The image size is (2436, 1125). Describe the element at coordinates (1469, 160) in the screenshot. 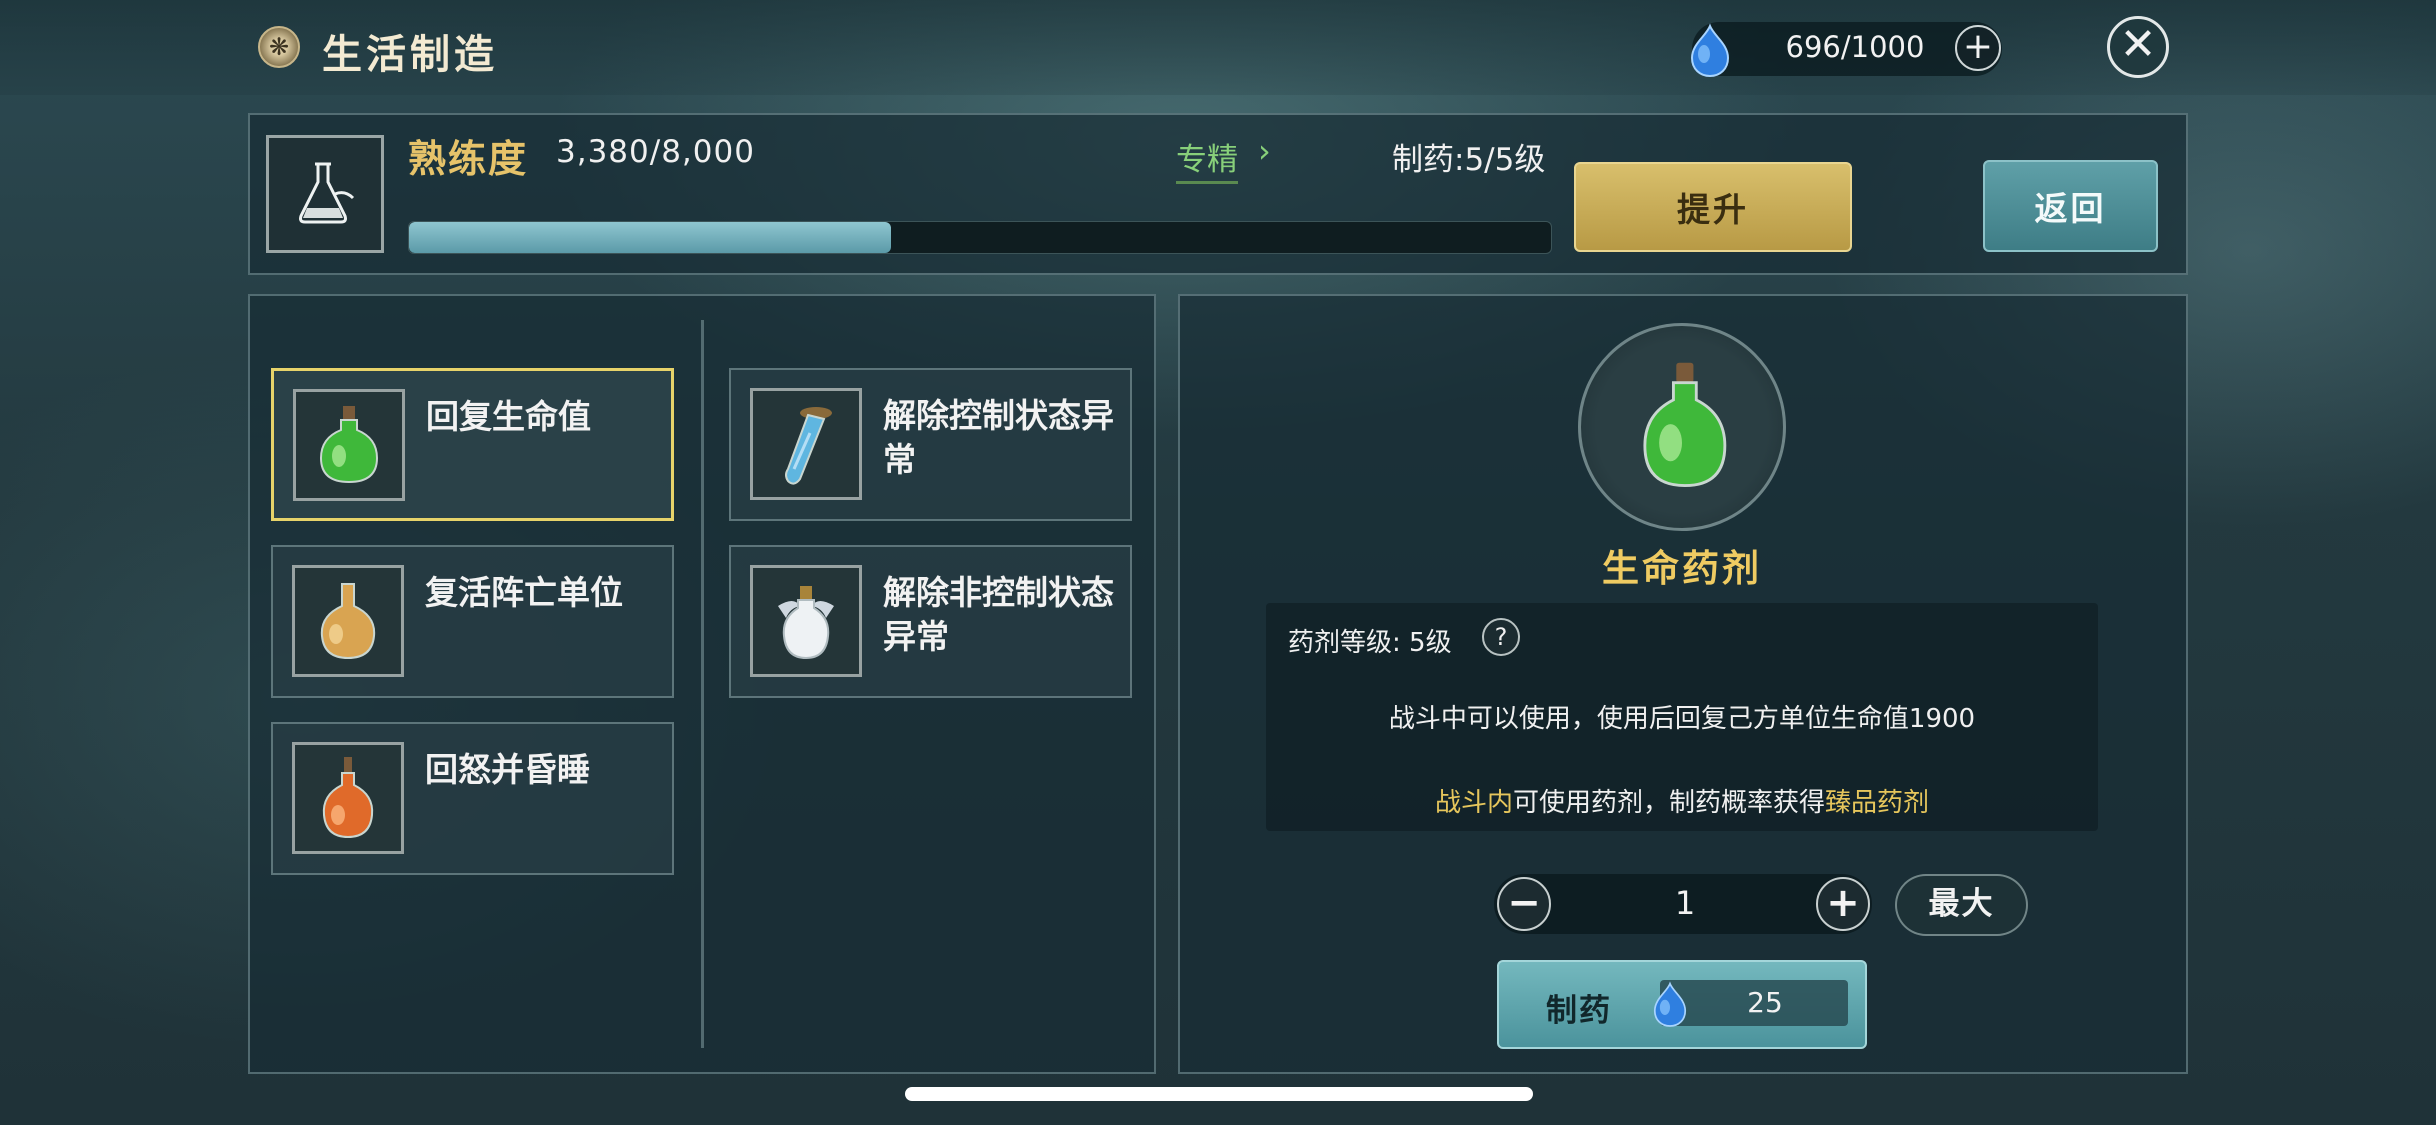

I see `craft-level-text: 制药:5/5级` at that location.